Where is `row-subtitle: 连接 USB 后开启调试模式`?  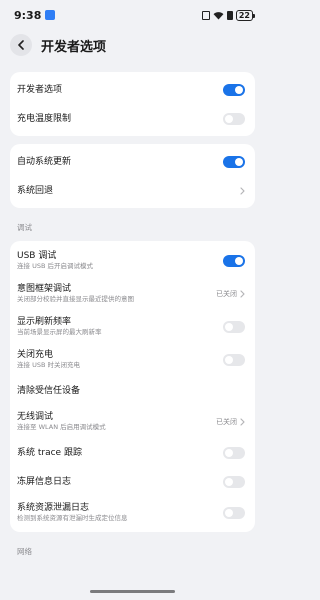
row-subtitle: 连接 USB 后开启调试模式 is located at coordinates (55, 266).